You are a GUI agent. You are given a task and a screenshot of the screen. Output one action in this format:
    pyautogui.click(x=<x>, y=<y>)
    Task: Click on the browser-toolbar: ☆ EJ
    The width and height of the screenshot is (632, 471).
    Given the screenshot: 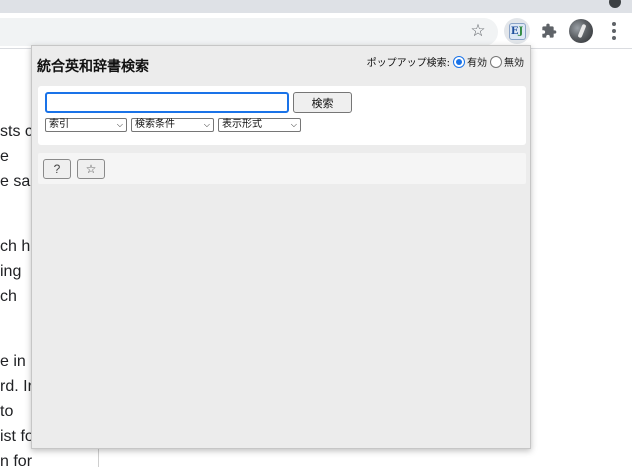 What is the action you would take?
    pyautogui.click(x=316, y=31)
    